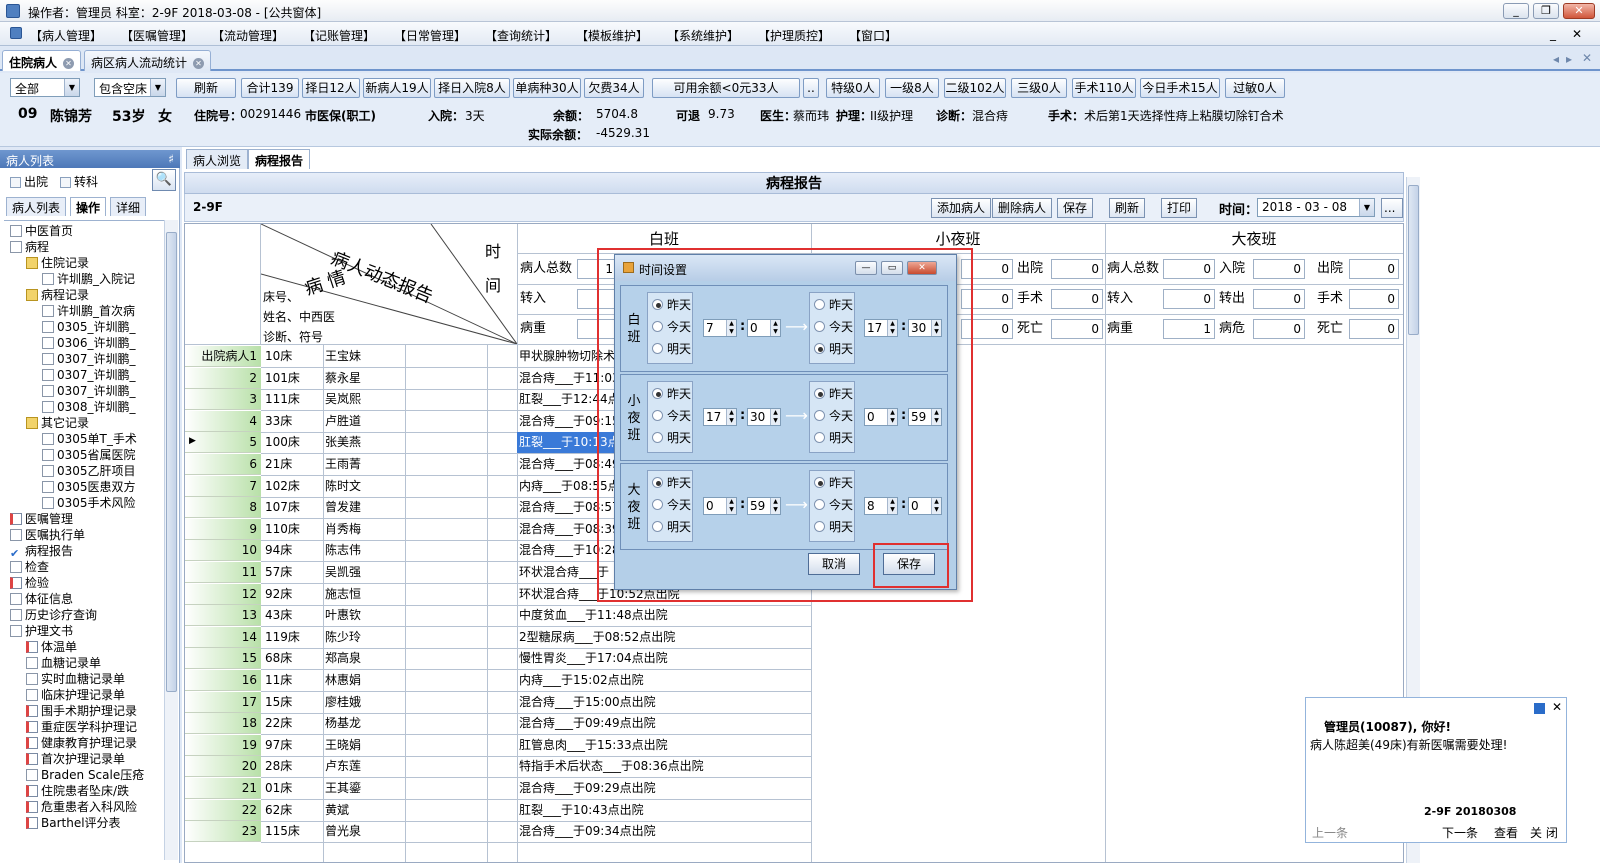 The image size is (1600, 863). What do you see at coordinates (293, 378) in the screenshot?
I see `bed-cell: 101床` at bounding box center [293, 378].